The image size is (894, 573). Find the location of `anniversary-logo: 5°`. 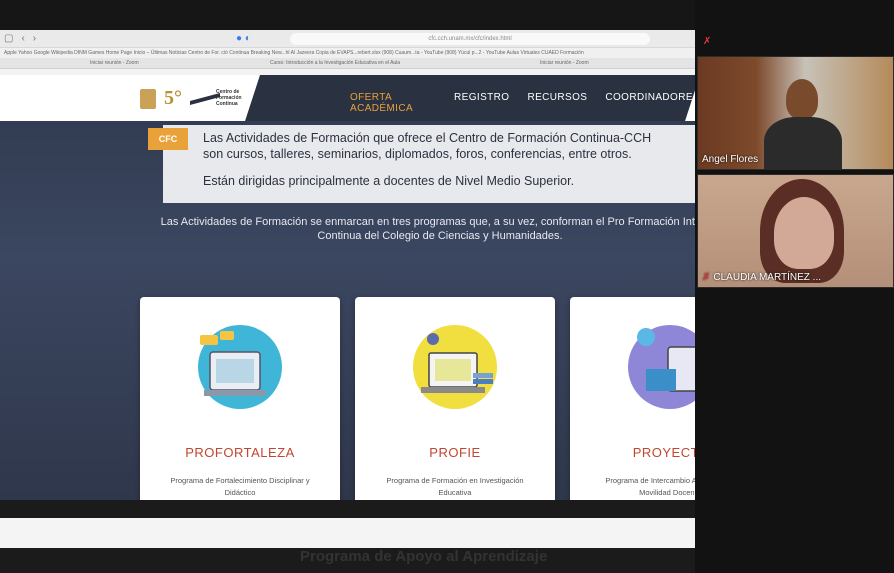

anniversary-logo: 5° is located at coordinates (173, 98).